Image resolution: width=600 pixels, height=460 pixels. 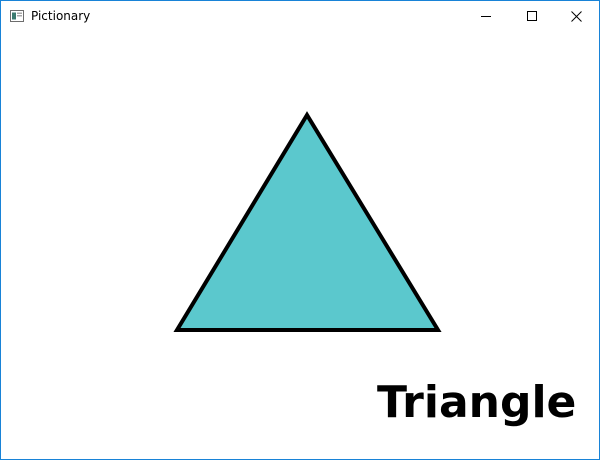 What do you see at coordinates (300, 16) in the screenshot?
I see `title-bar: Pictionary` at bounding box center [300, 16].